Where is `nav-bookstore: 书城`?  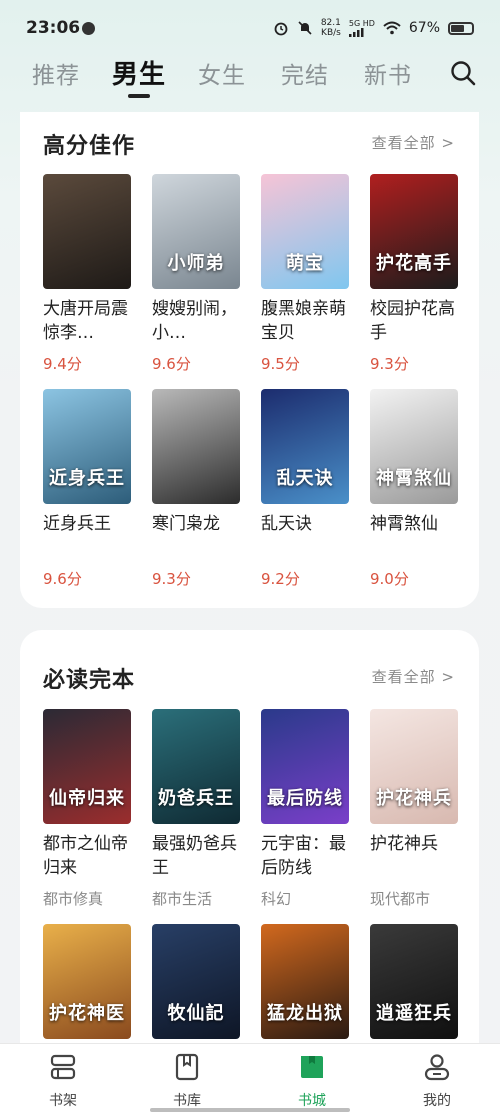
nav-bookstore: 书城 is located at coordinates (312, 1081).